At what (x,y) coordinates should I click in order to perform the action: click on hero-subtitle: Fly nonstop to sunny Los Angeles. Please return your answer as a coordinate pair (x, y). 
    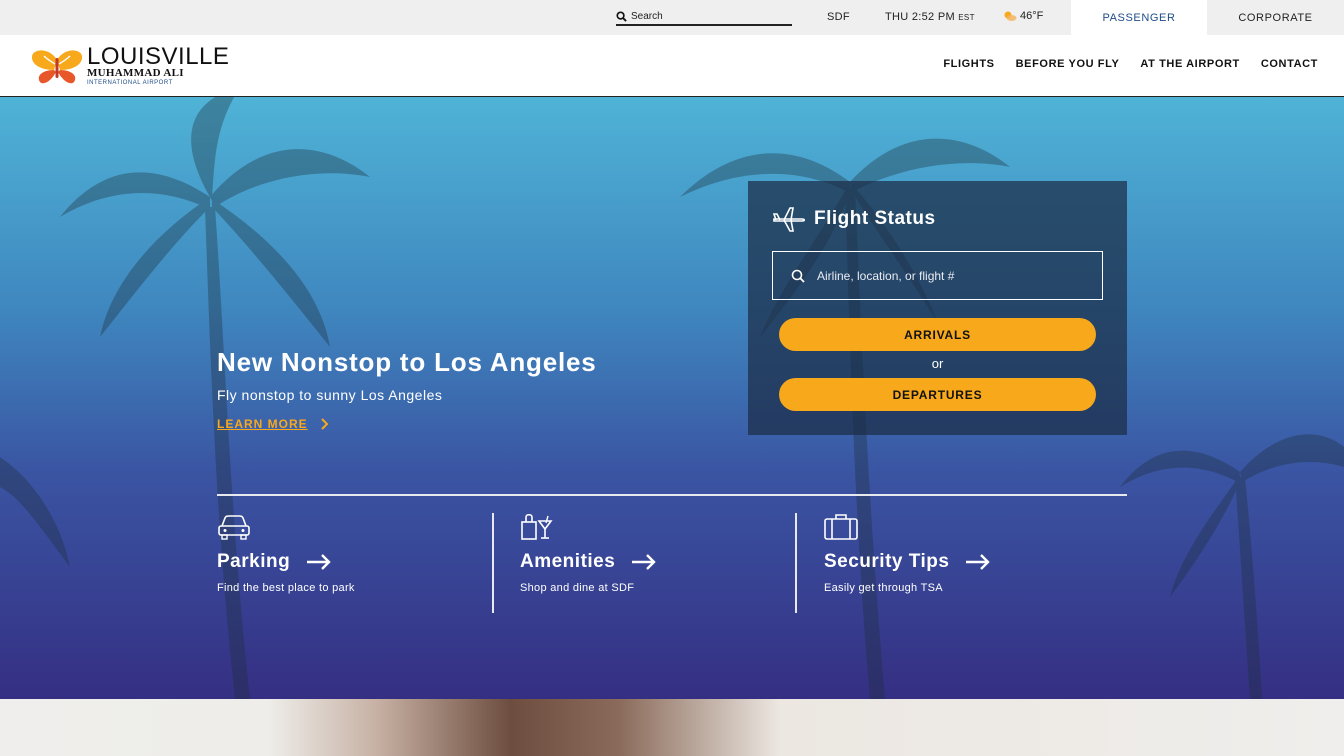
    Looking at the image, I should click on (330, 395).